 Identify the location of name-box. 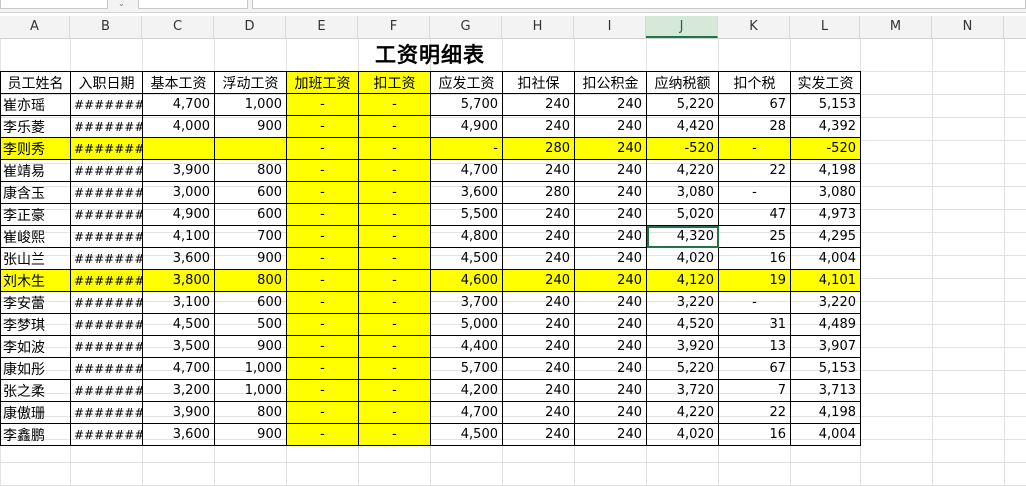
(54, 4).